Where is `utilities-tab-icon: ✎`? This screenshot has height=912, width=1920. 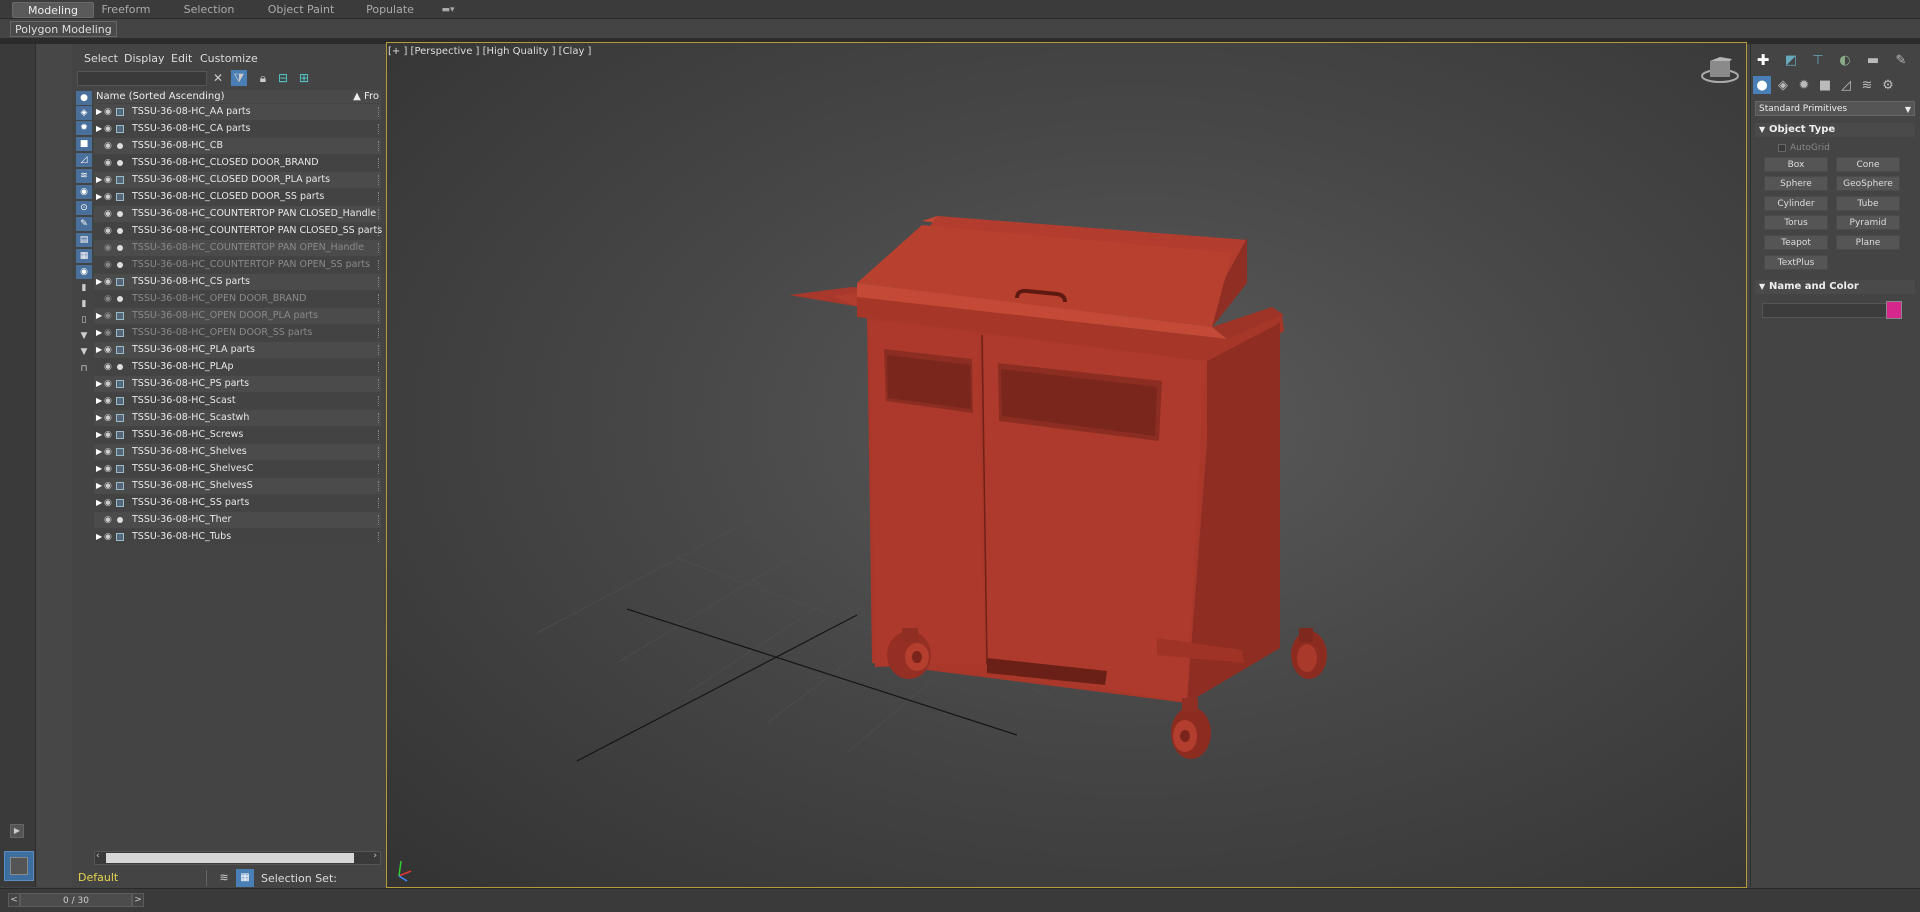
utilities-tab-icon: ✎ is located at coordinates (1901, 60).